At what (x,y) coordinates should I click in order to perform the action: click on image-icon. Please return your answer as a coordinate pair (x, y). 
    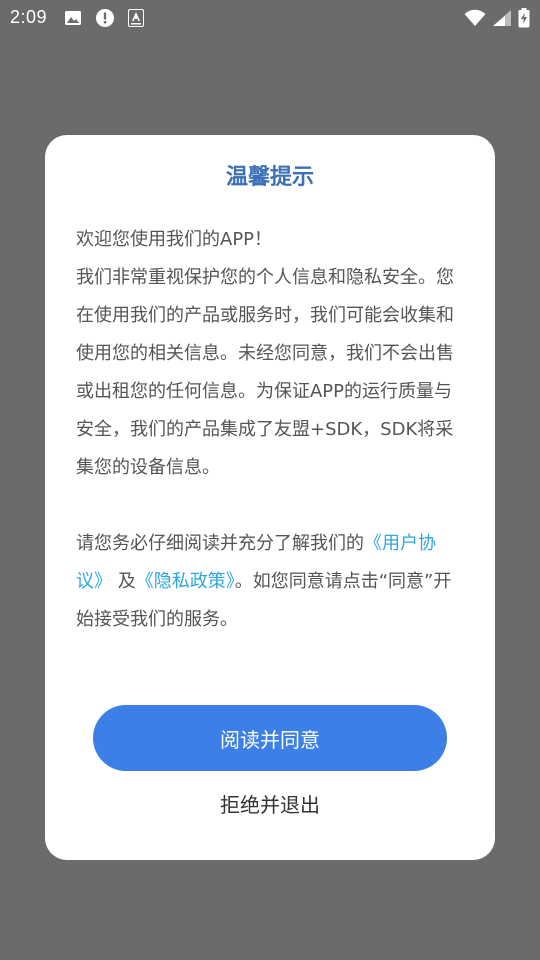
    Looking at the image, I should click on (73, 18).